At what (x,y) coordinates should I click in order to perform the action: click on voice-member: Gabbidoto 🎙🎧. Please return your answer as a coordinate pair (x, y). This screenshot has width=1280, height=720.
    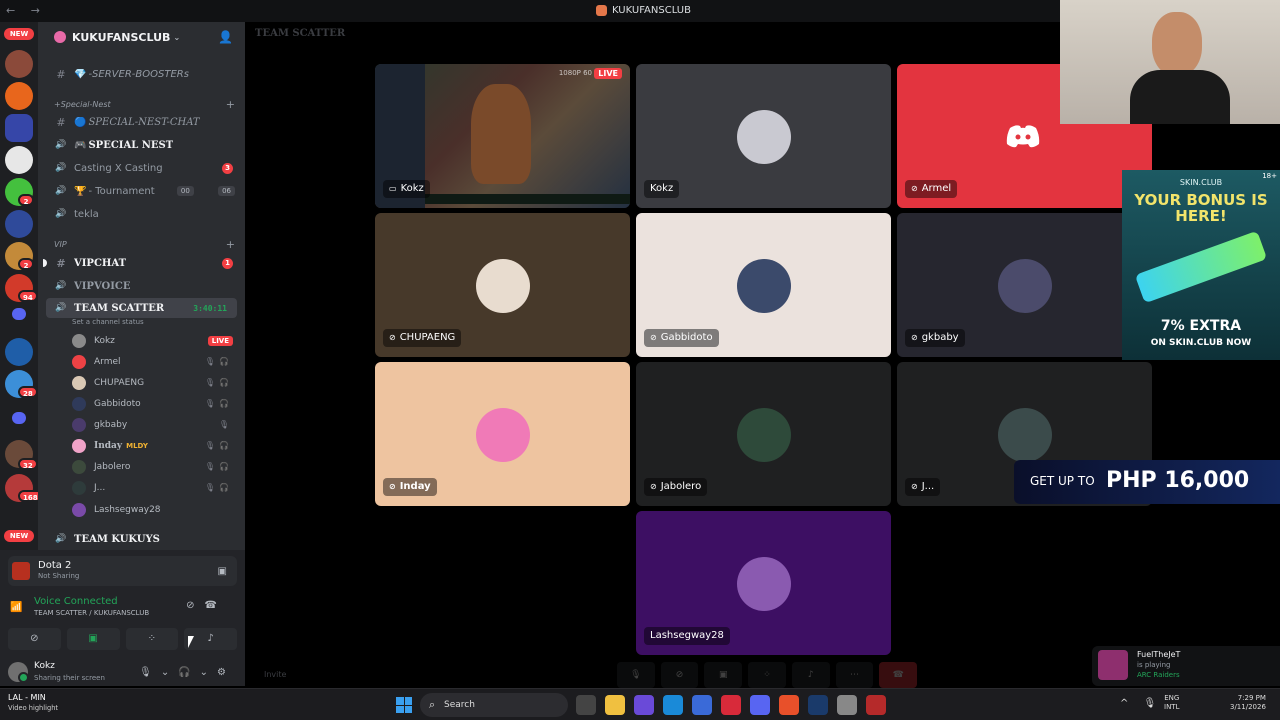
    Looking at the image, I should click on (141, 403).